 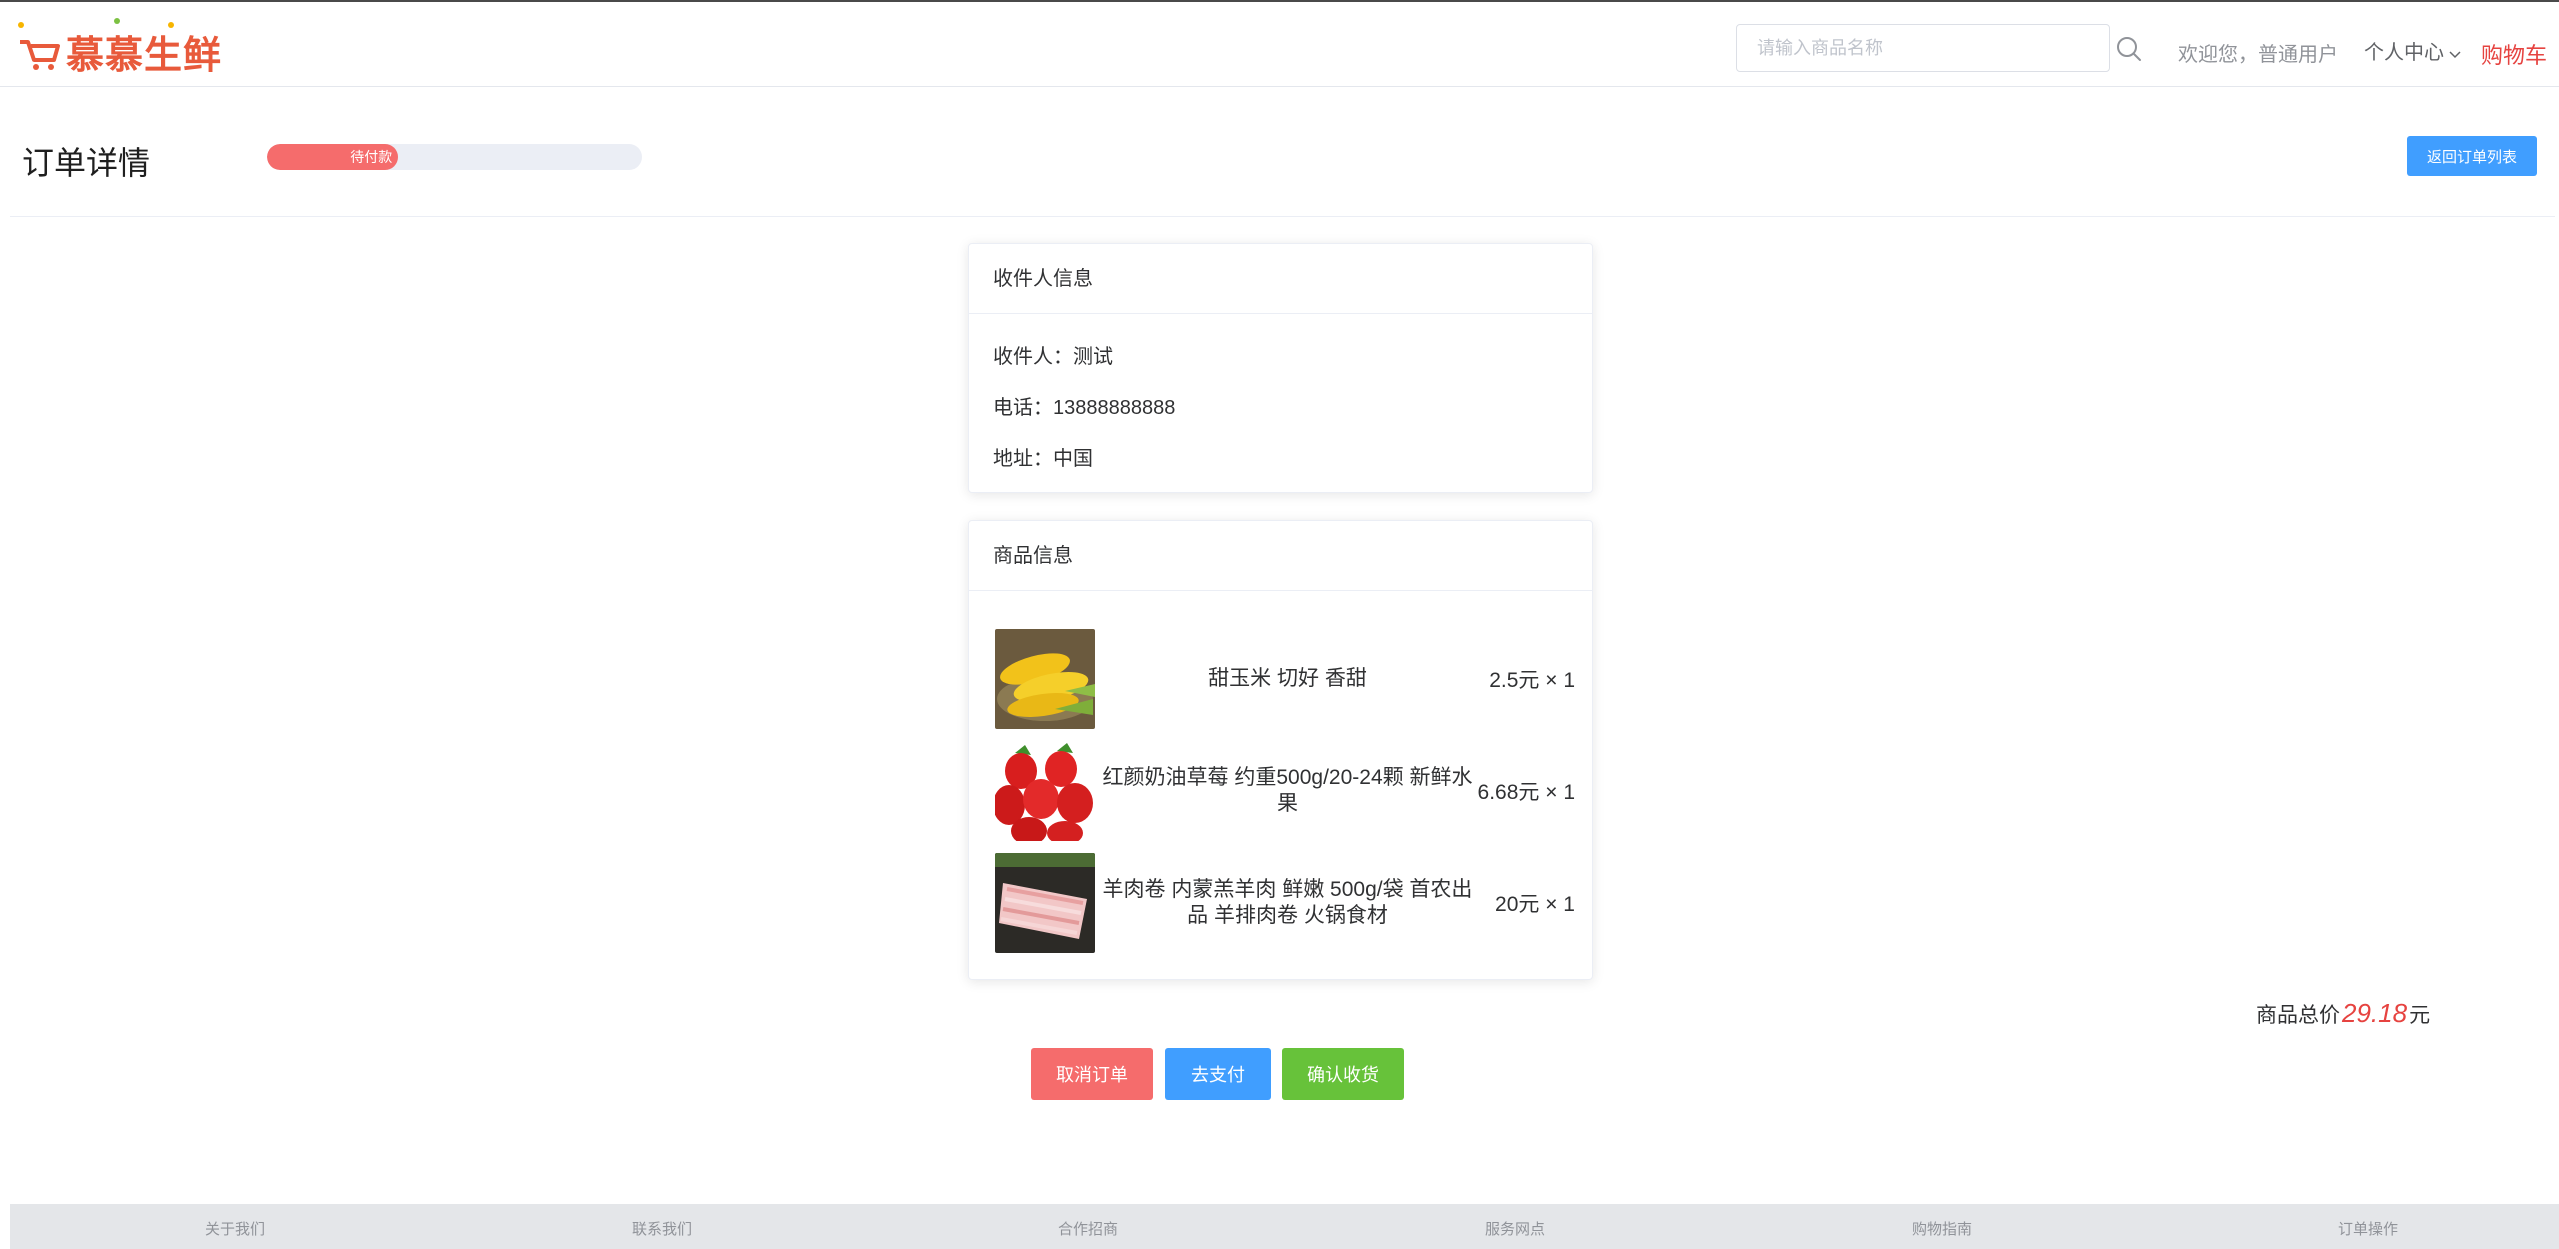 I want to click on search-icon, so click(x=2129, y=49).